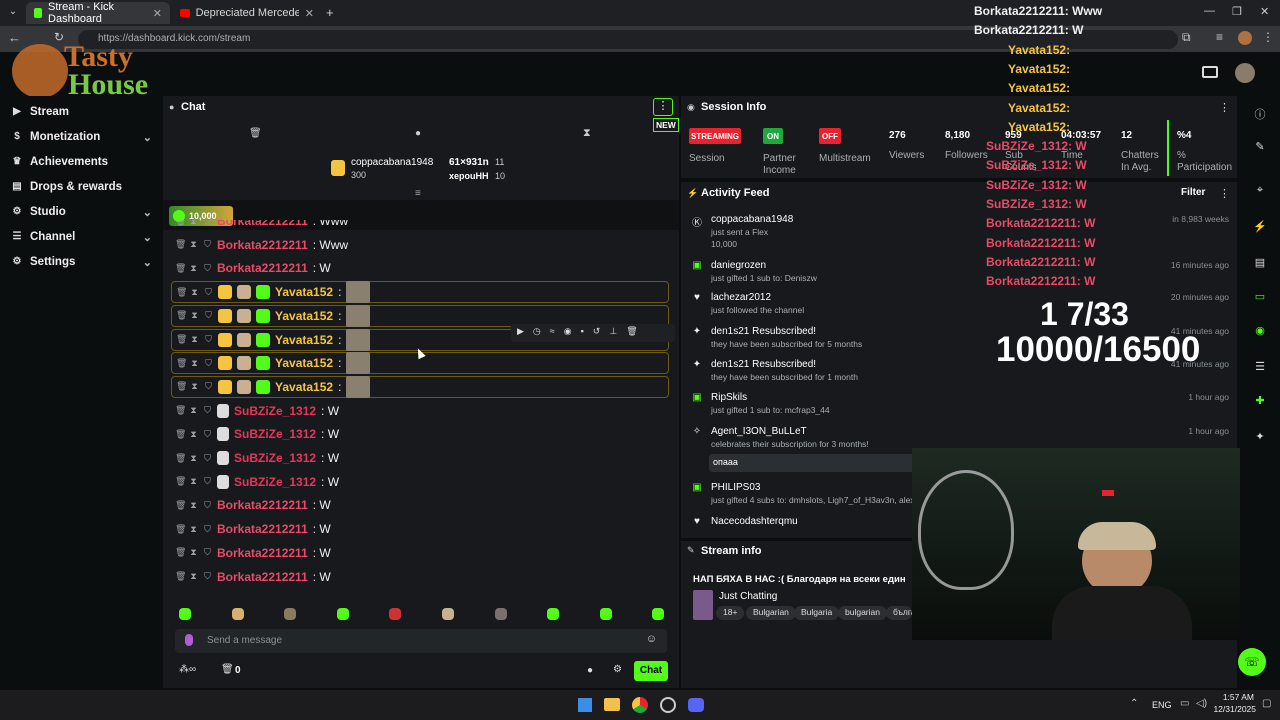 The width and height of the screenshot is (1280, 720). I want to click on windows-start-icon, so click(585, 705).